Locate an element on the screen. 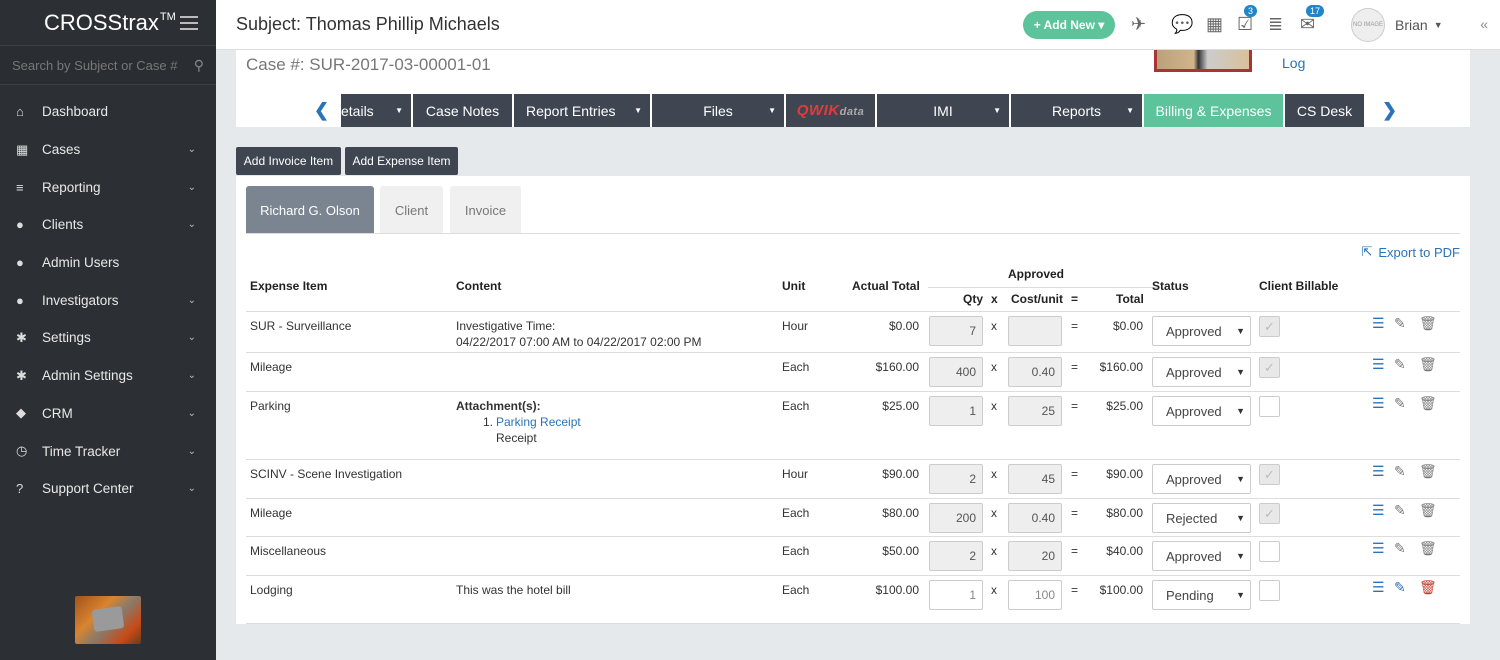 The image size is (1500, 660). server-icon: ≣ is located at coordinates (1275, 24).